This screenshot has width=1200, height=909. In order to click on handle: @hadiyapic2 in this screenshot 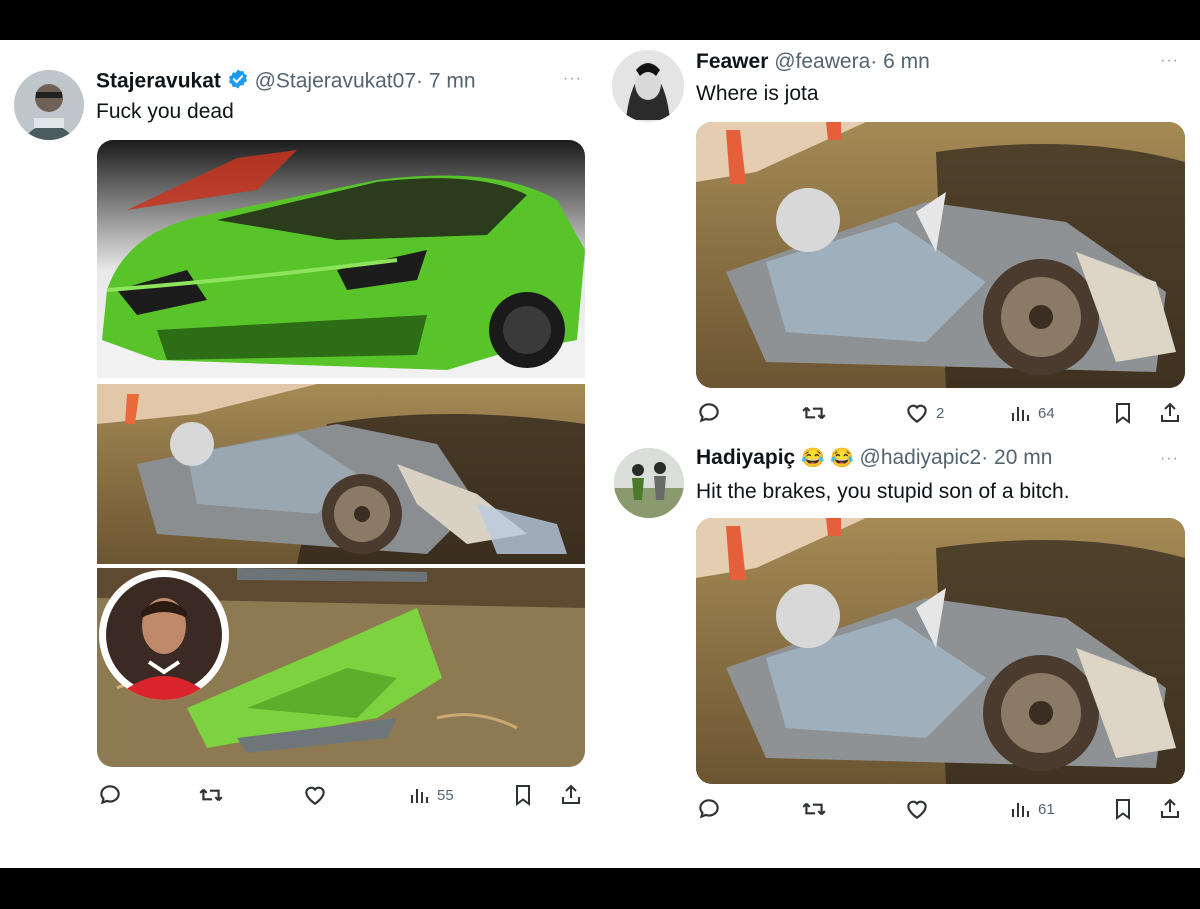, I will do `click(921, 457)`.